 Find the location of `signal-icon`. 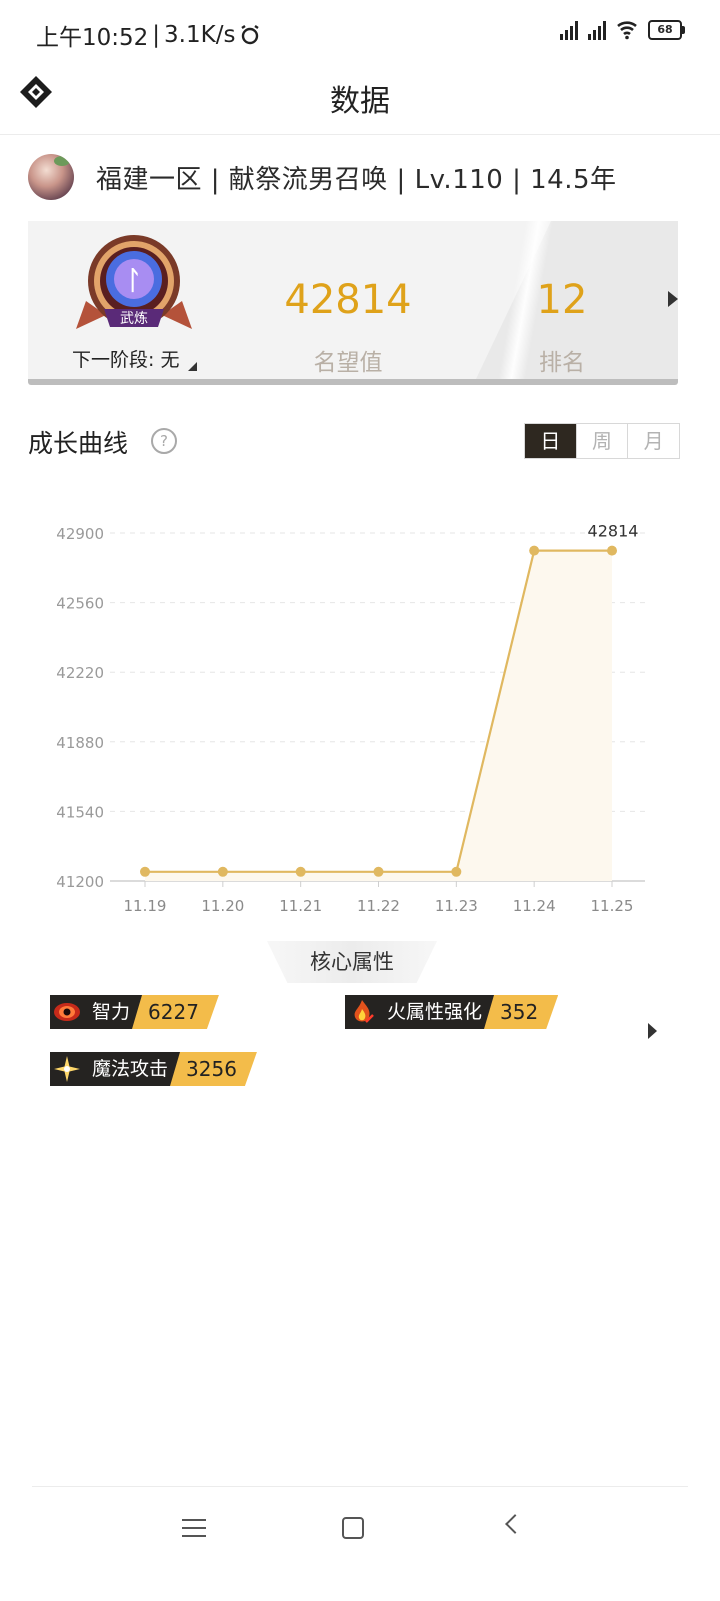

signal-icon is located at coordinates (569, 30).